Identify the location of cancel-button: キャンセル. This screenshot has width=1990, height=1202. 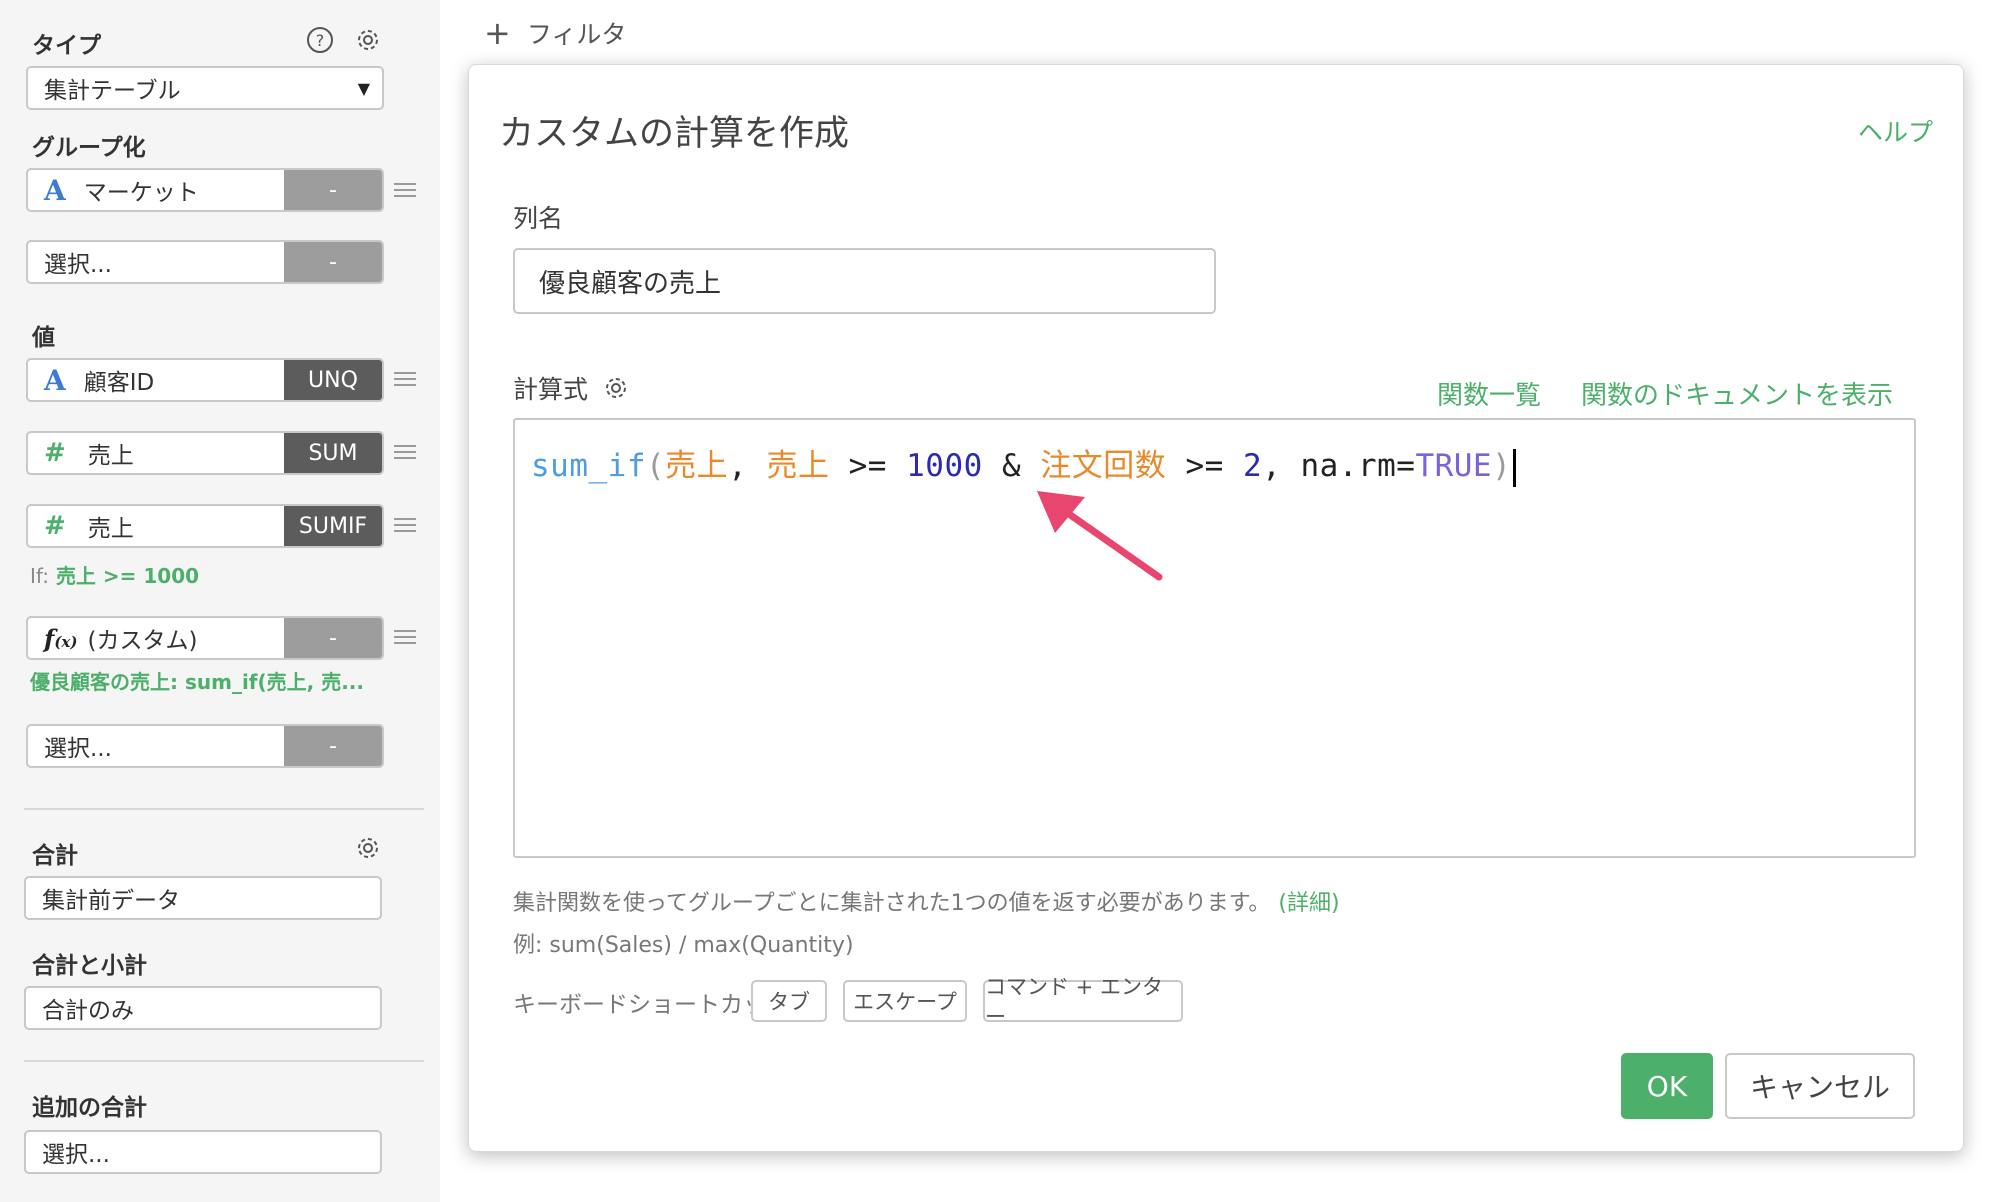
(1820, 1086).